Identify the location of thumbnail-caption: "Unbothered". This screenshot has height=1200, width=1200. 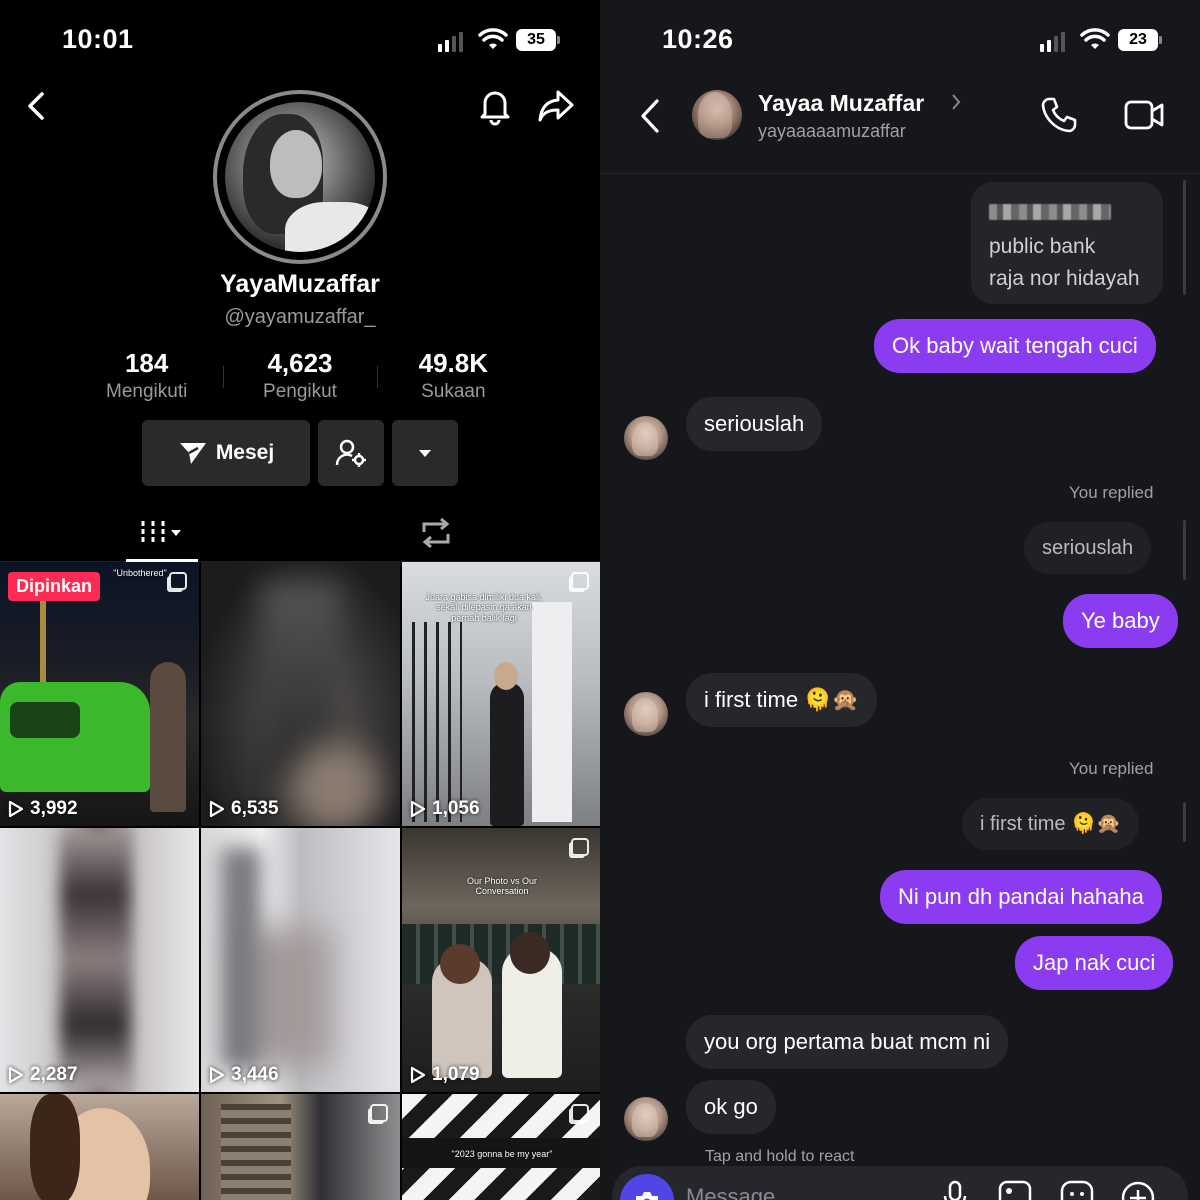
(140, 573).